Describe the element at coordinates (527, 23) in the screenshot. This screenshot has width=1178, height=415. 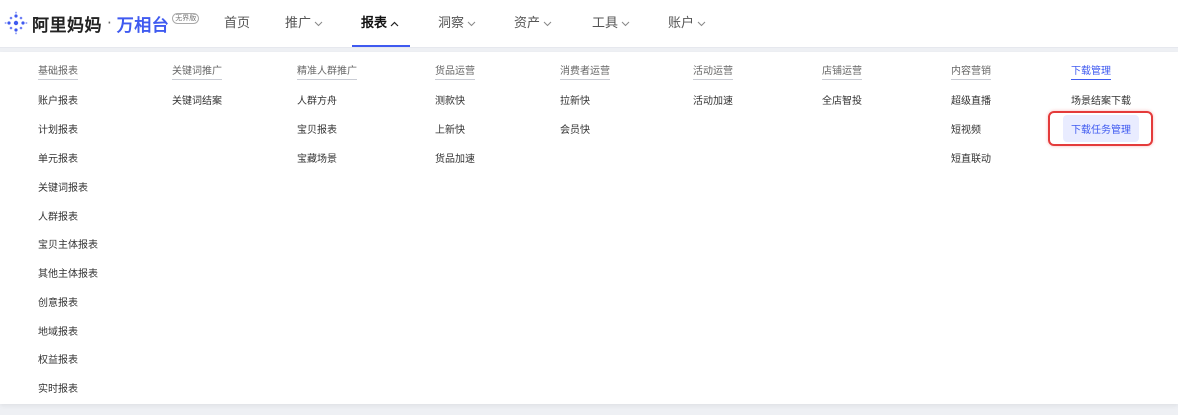
I see `nav-assets-label: 资产` at that location.